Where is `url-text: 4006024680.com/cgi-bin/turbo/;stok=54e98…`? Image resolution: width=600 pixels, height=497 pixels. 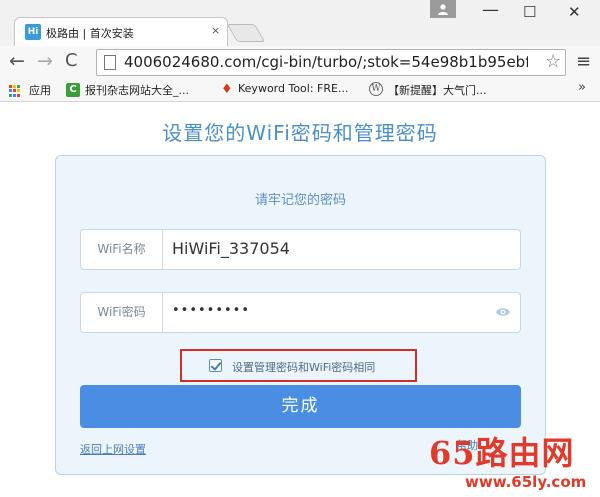 url-text: 4006024680.com/cgi-bin/turbo/;stok=54e98… is located at coordinates (326, 62).